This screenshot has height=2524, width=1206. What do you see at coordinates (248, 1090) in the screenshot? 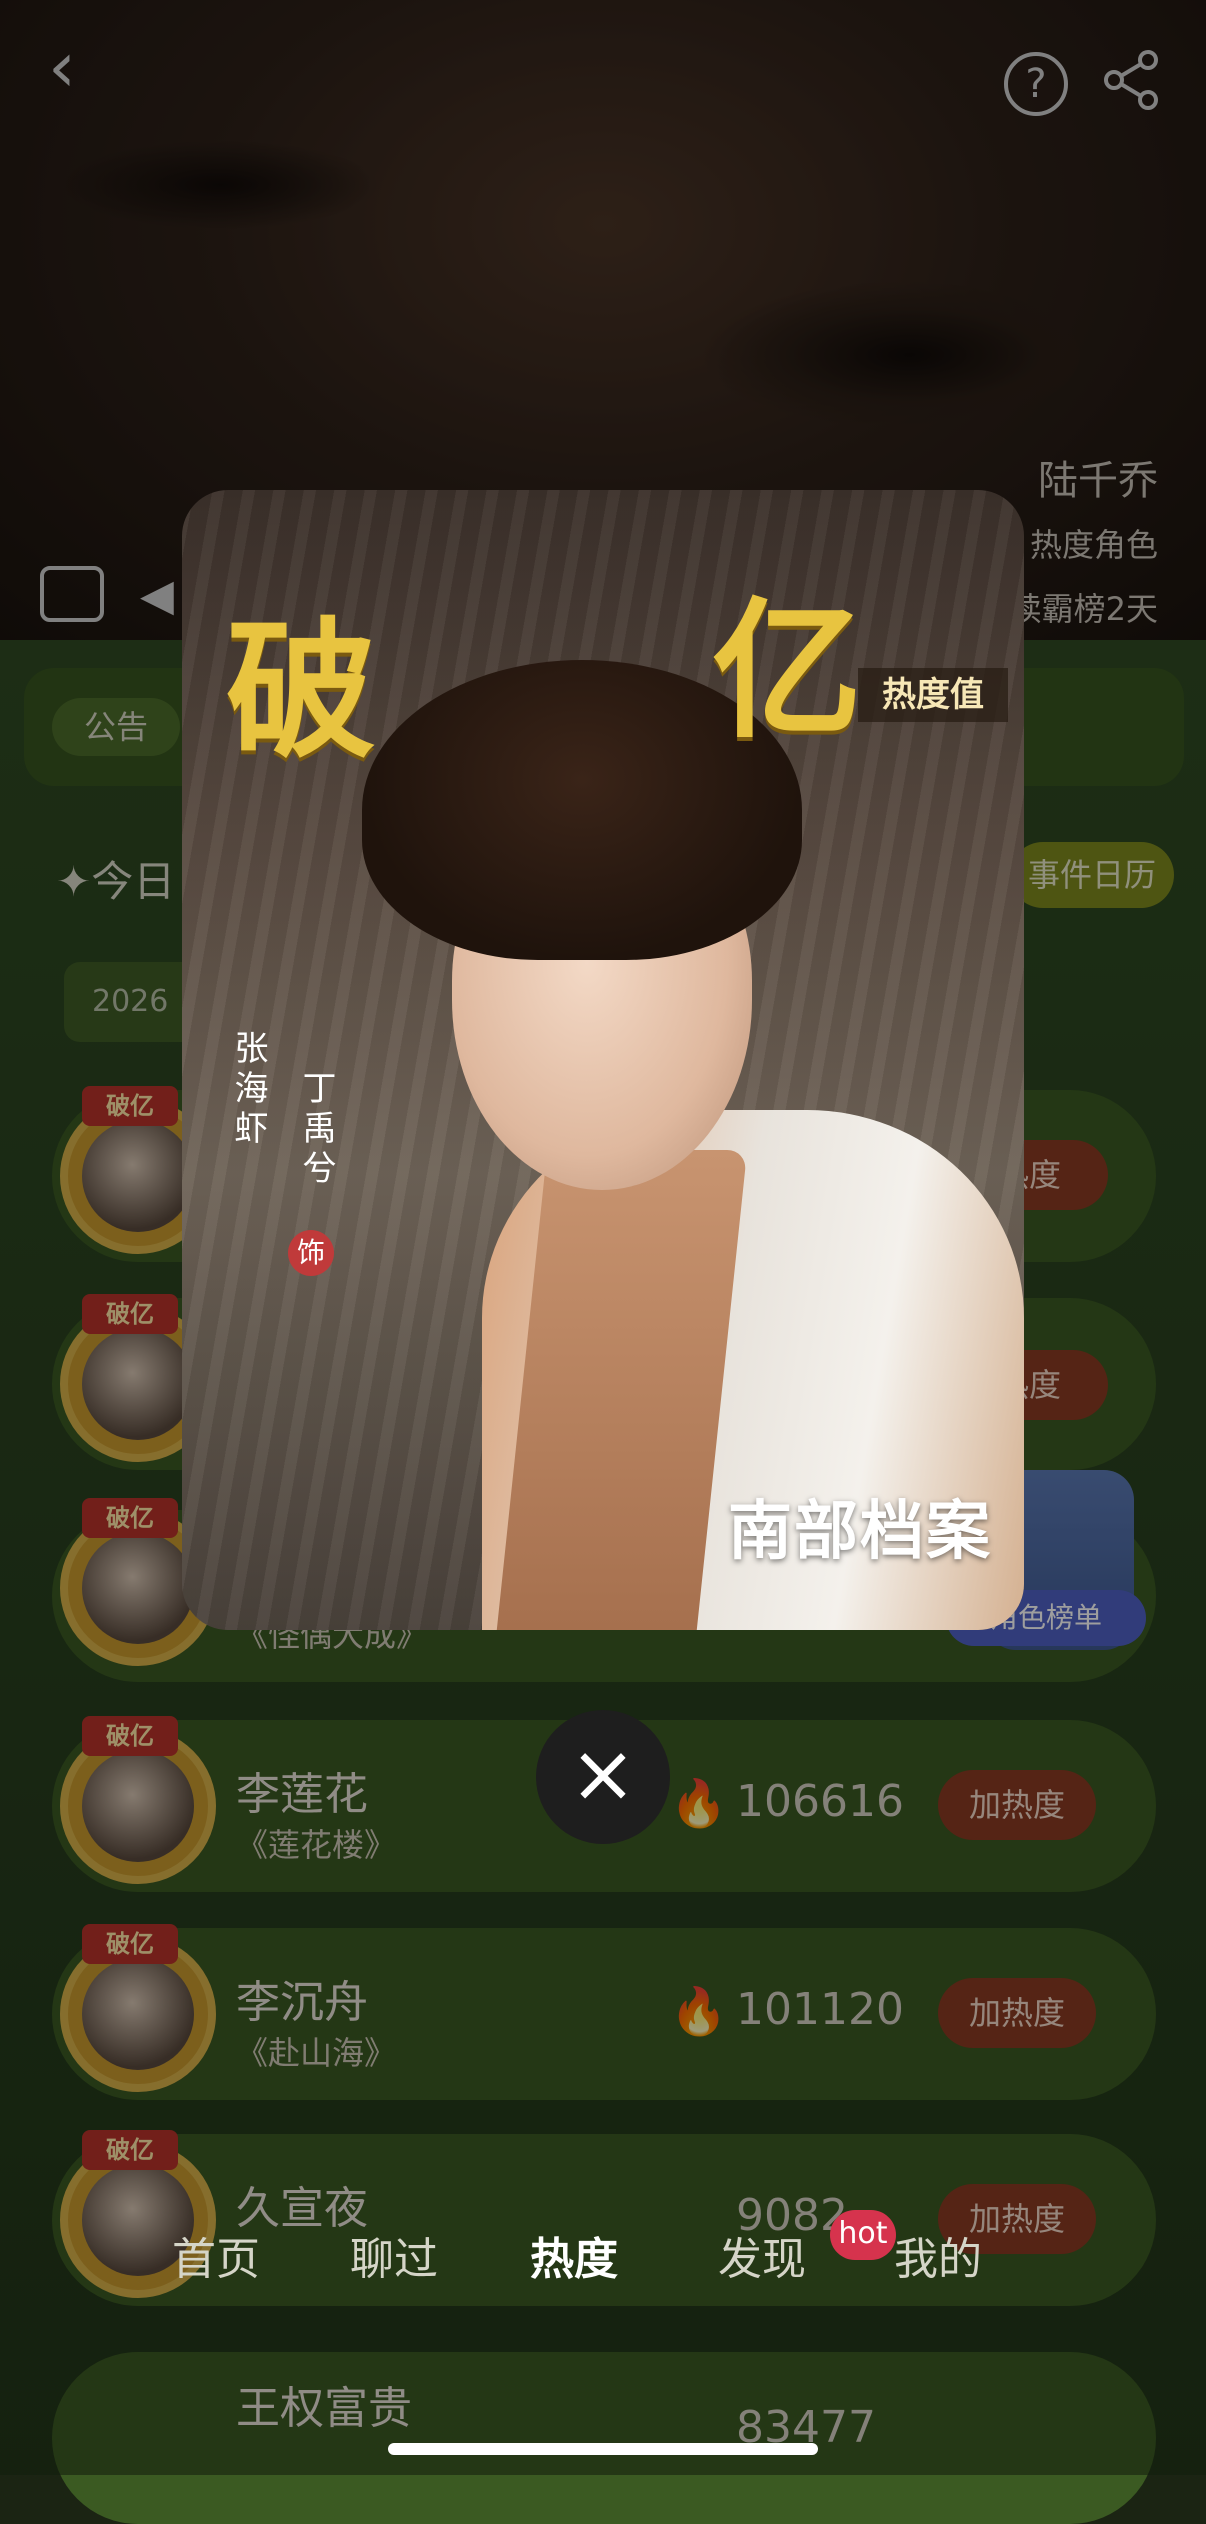
I see `actor-name: 张海虾` at bounding box center [248, 1090].